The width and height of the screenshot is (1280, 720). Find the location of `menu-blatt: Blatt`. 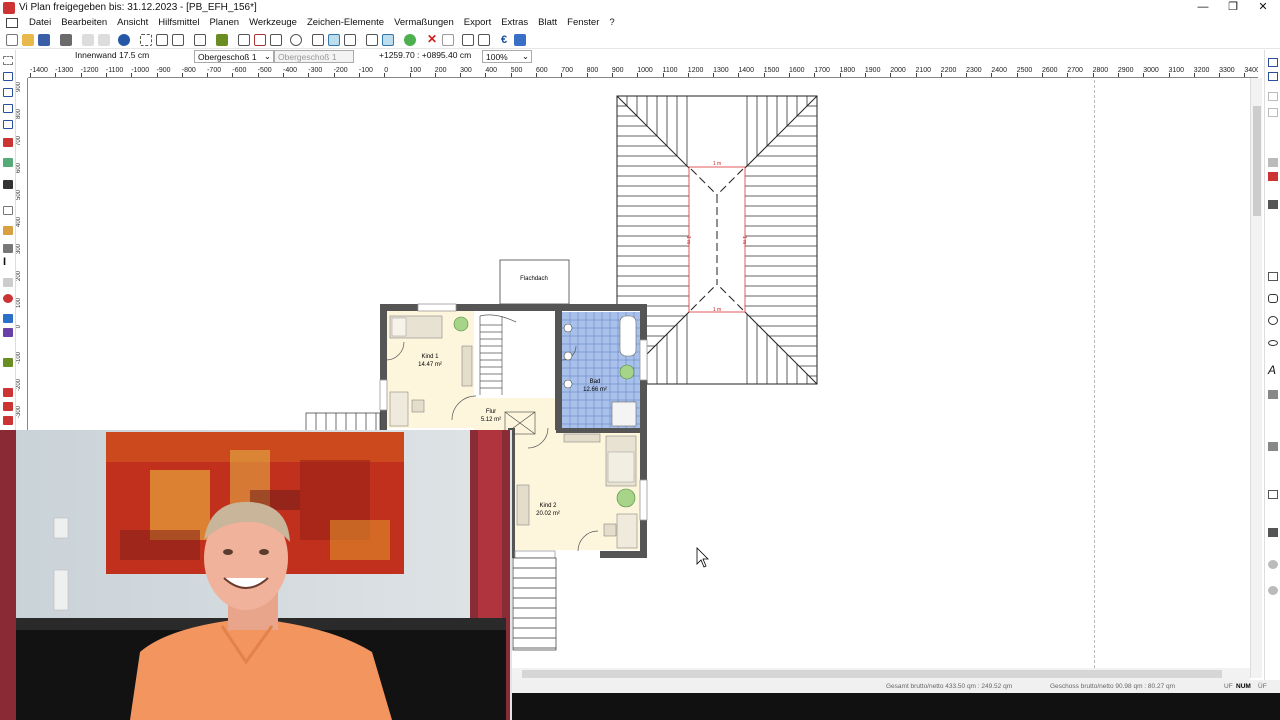

menu-blatt: Blatt is located at coordinates (547, 22).